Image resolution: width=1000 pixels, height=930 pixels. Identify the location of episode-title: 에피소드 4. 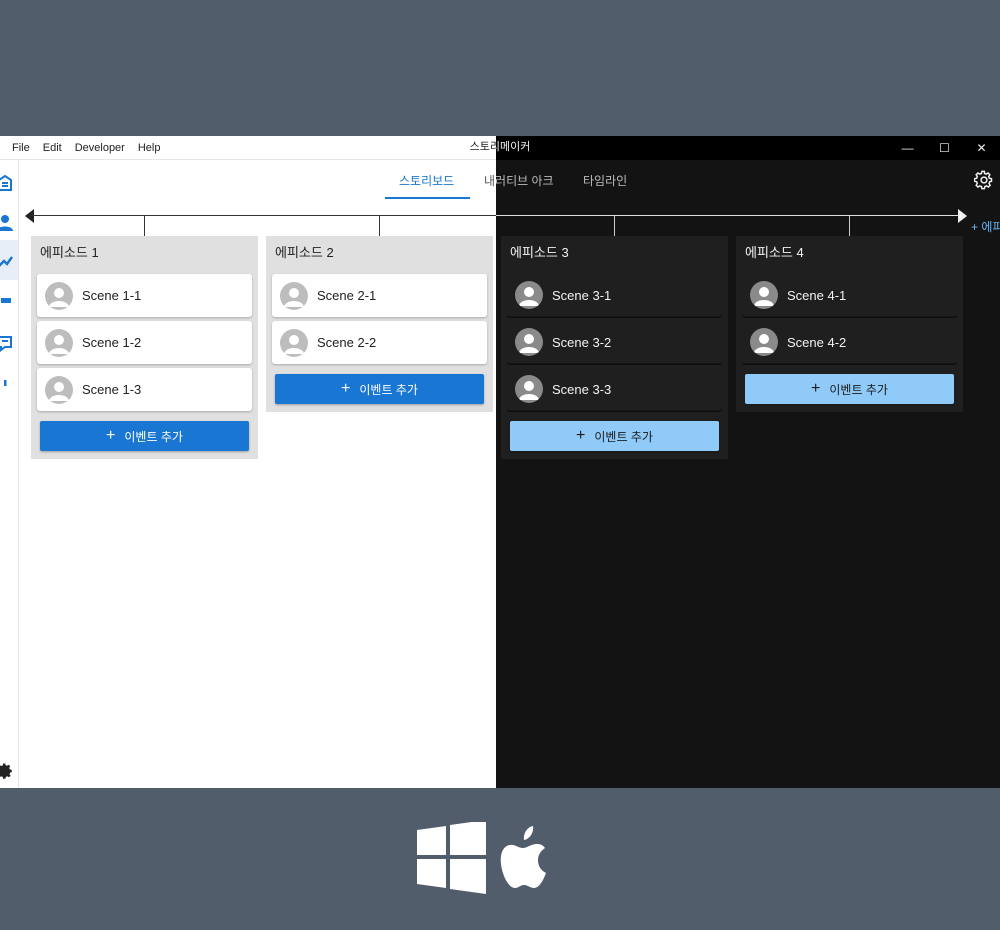
(774, 252).